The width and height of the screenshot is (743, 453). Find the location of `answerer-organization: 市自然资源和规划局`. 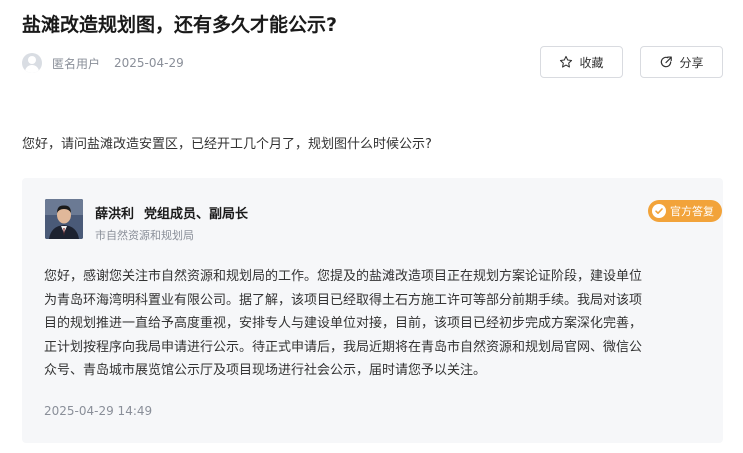

answerer-organization: 市自然资源和规划局 is located at coordinates (144, 235).